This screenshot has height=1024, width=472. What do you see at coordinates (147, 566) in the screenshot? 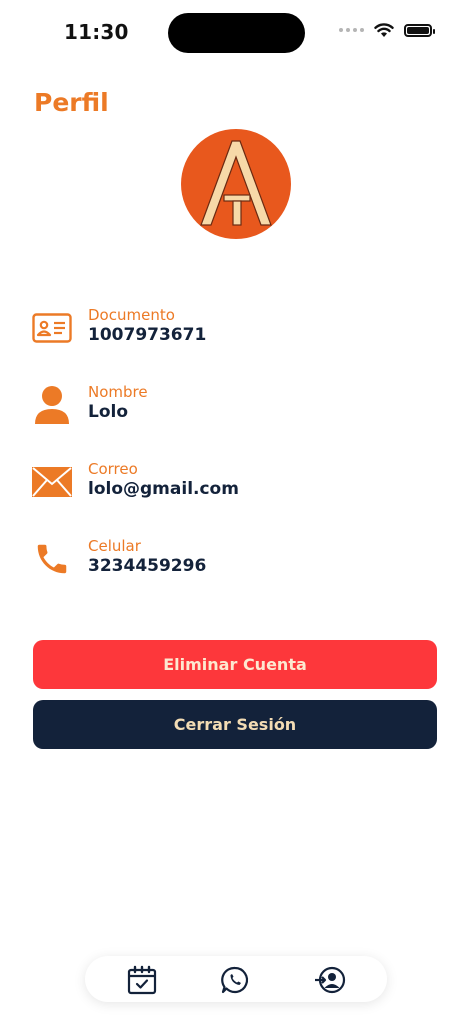
I see `field-value: 3234459296` at bounding box center [147, 566].